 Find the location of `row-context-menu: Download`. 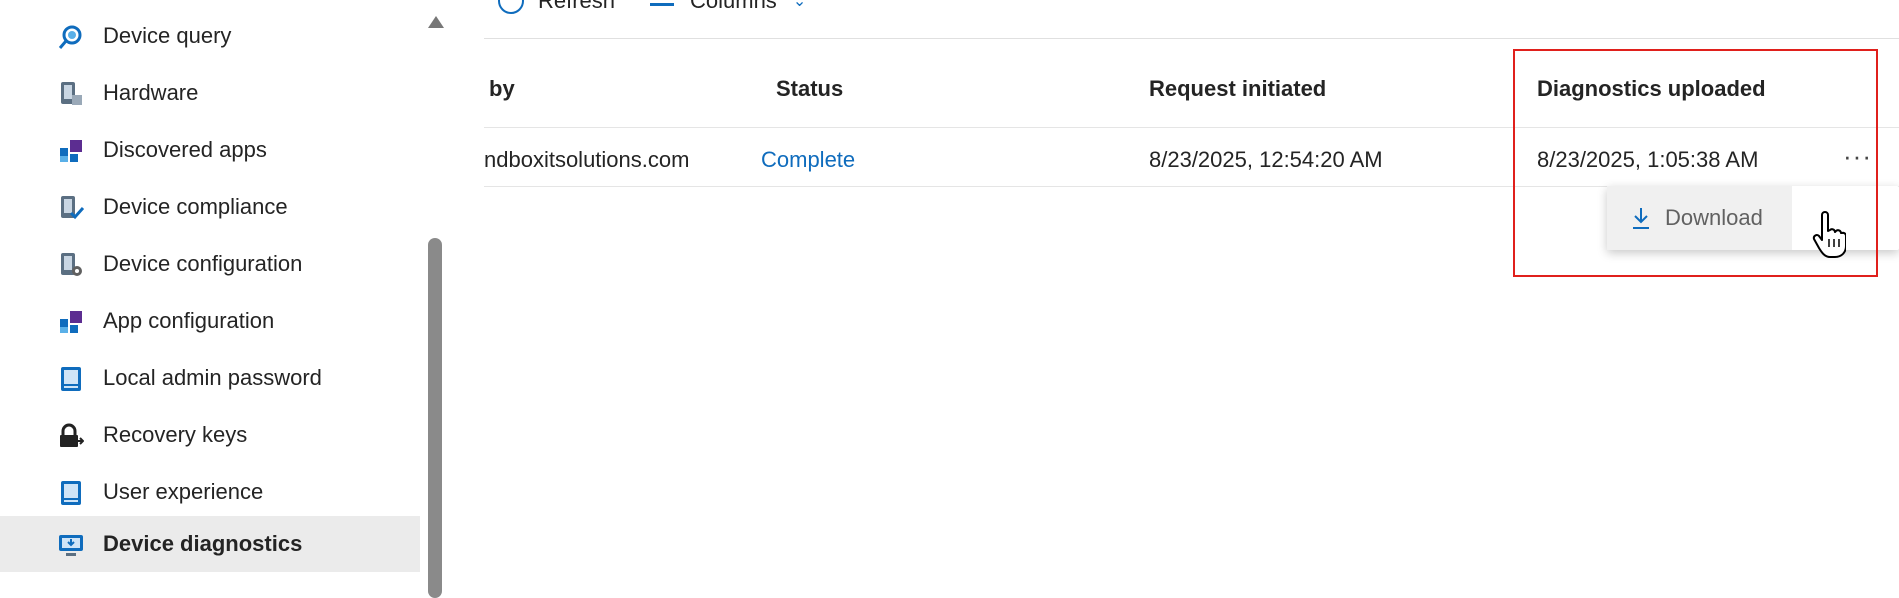

row-context-menu: Download is located at coordinates (1753, 218).